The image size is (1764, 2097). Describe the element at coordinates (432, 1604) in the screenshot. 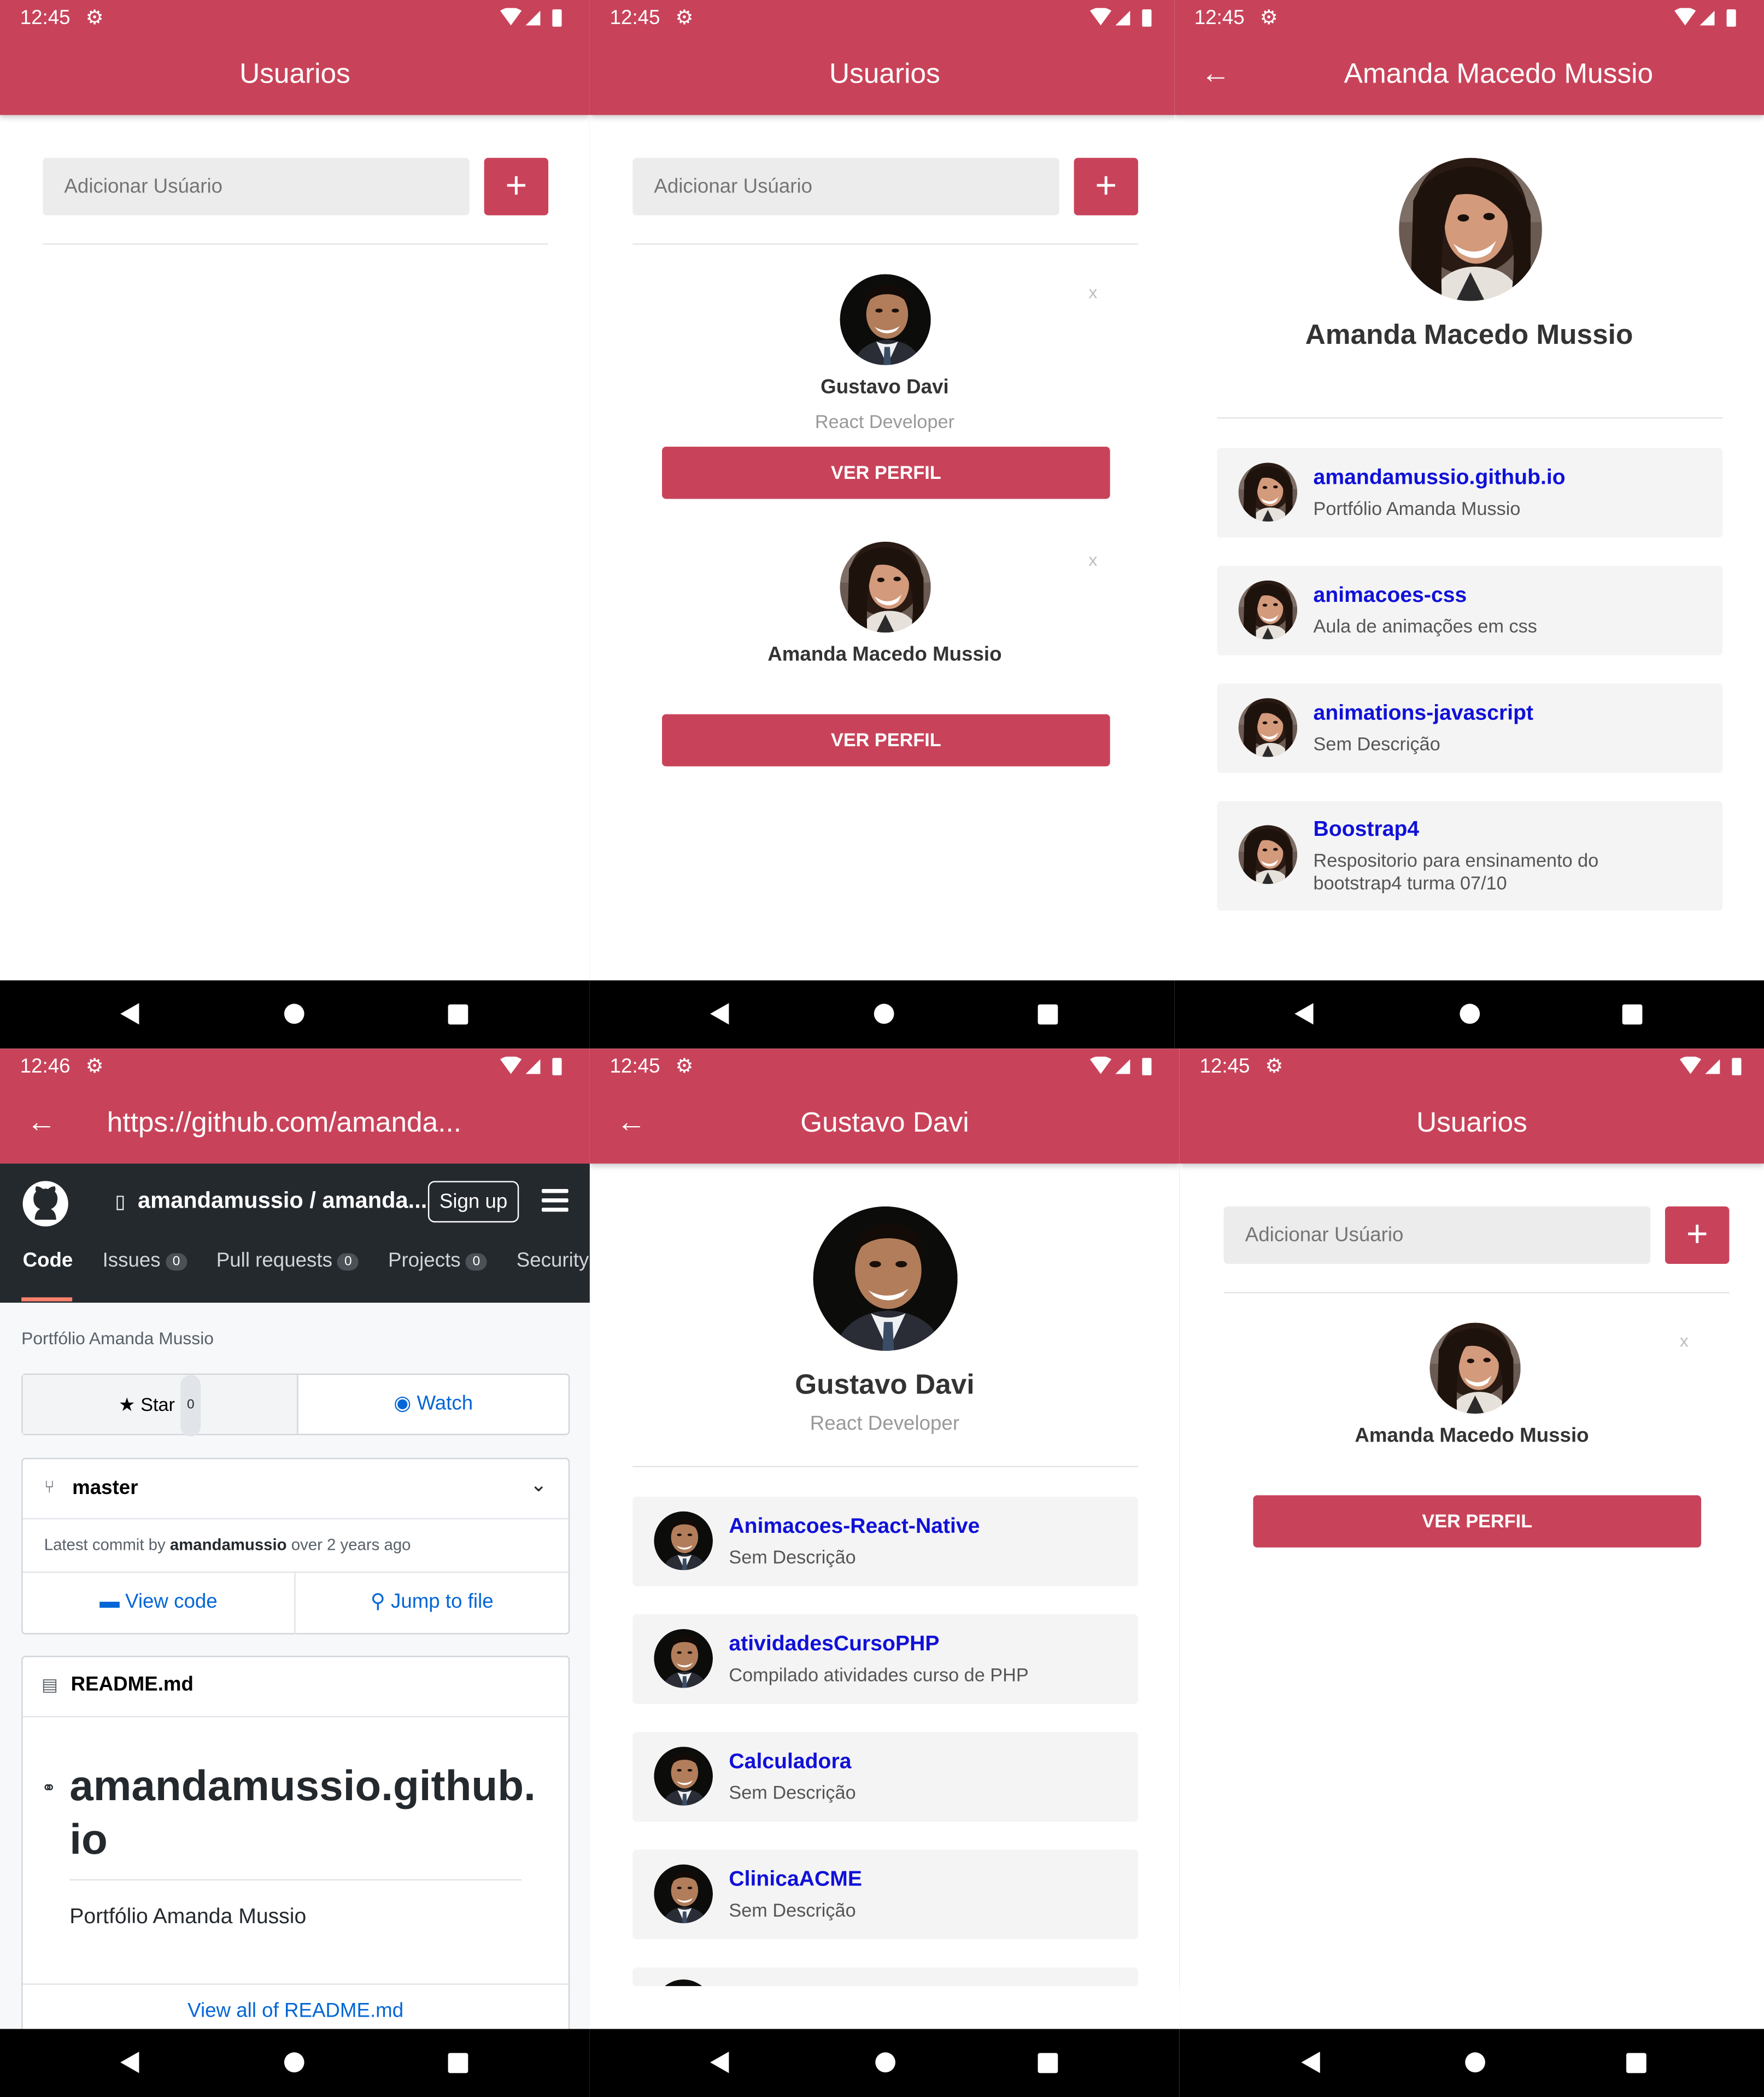

I see `jump-to-file-button: ⚲ Jump to file` at that location.